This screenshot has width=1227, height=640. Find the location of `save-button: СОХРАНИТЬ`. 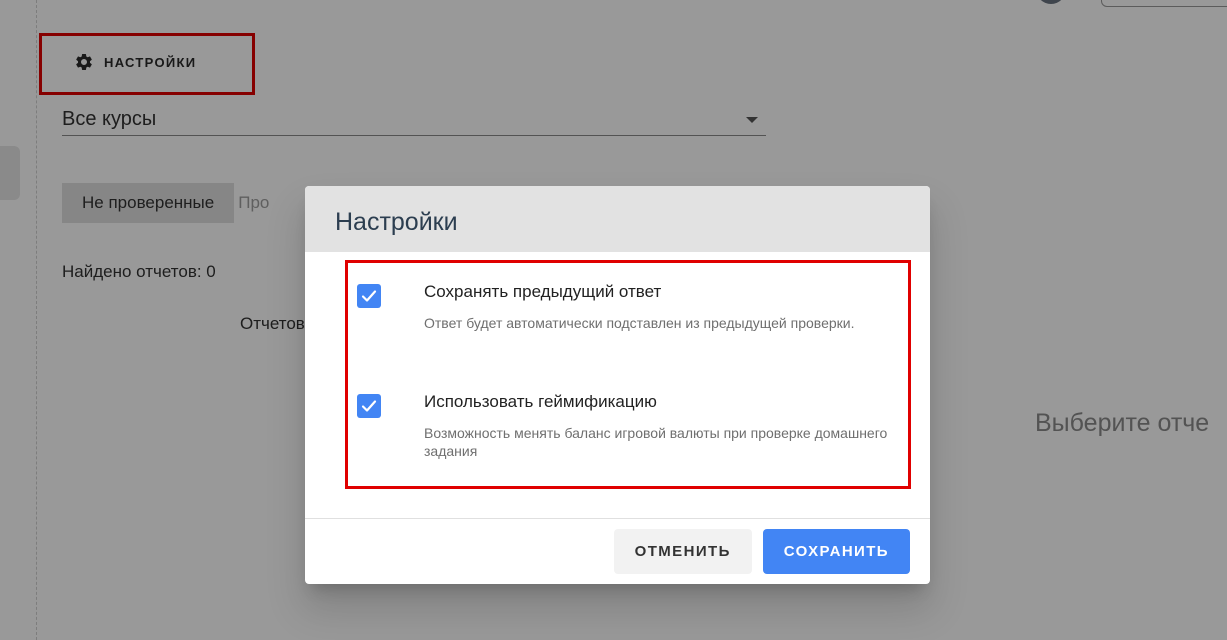

save-button: СОХРАНИТЬ is located at coordinates (836, 551).